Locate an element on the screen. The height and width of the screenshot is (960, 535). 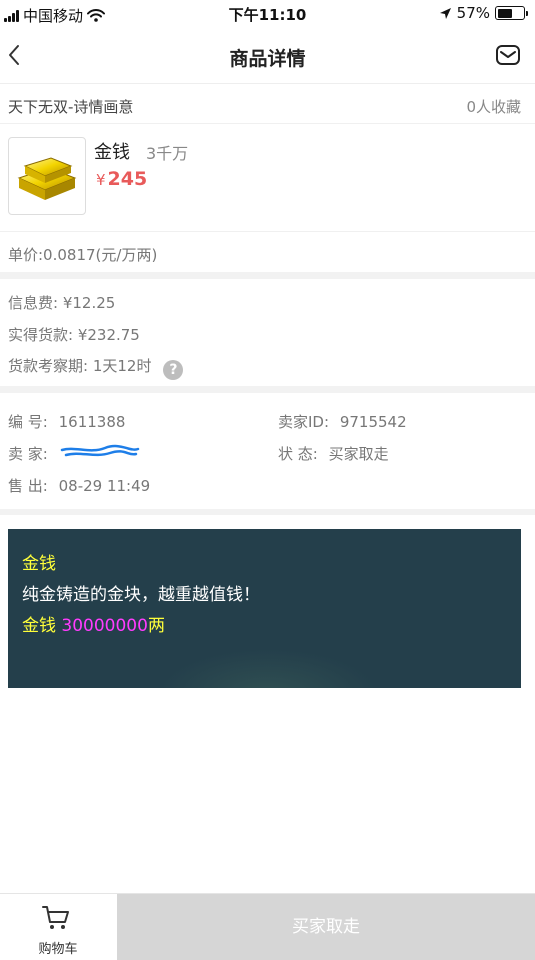
description-text: 纯金铸造的金块，越重越值钱！ is located at coordinates (141, 595).